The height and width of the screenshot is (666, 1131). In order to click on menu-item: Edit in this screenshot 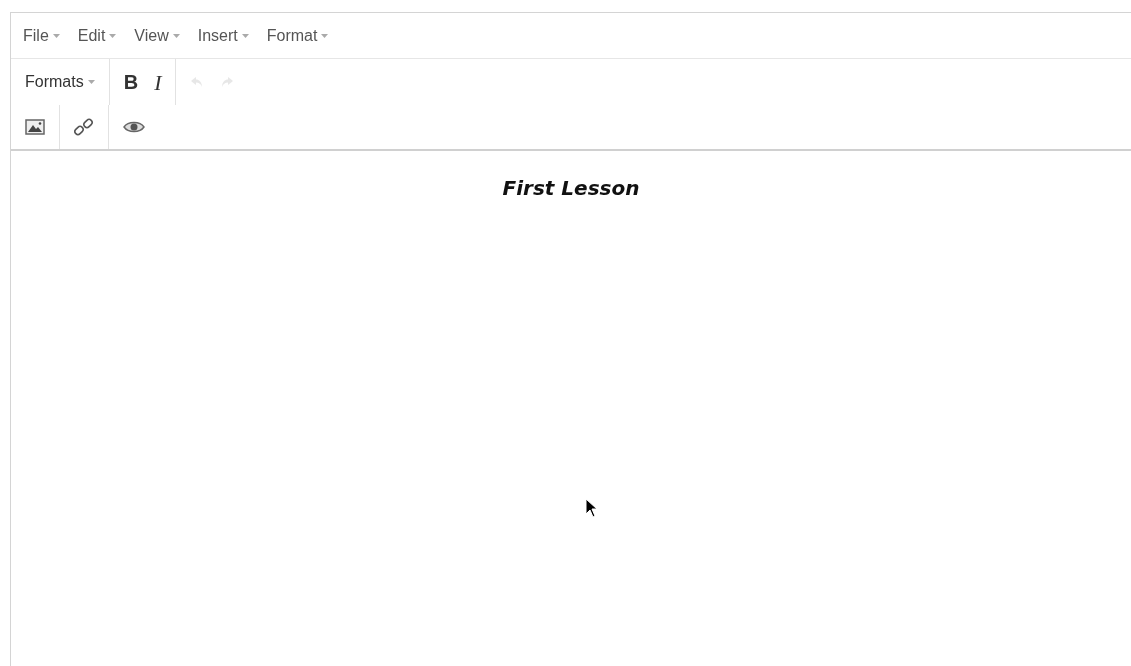, I will do `click(97, 35)`.